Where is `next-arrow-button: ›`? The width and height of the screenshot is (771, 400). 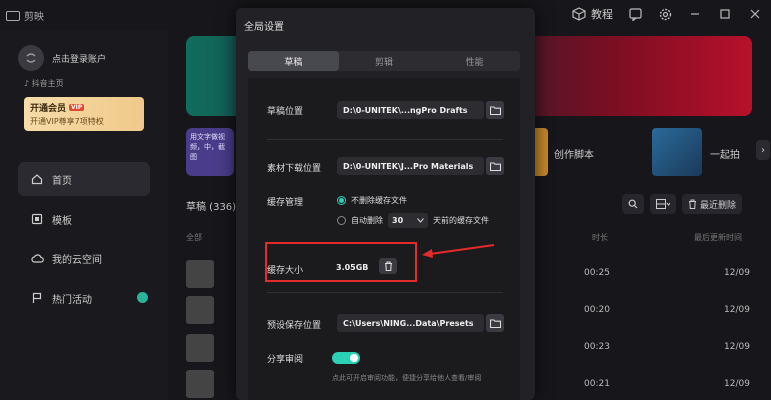
next-arrow-button: › is located at coordinates (763, 150).